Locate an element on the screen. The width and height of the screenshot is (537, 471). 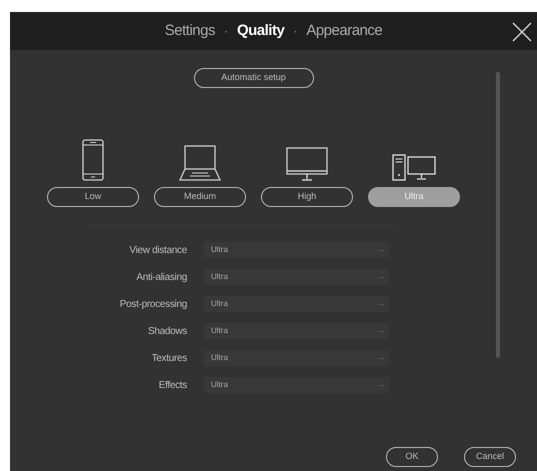
laptop-icon is located at coordinates (200, 163).